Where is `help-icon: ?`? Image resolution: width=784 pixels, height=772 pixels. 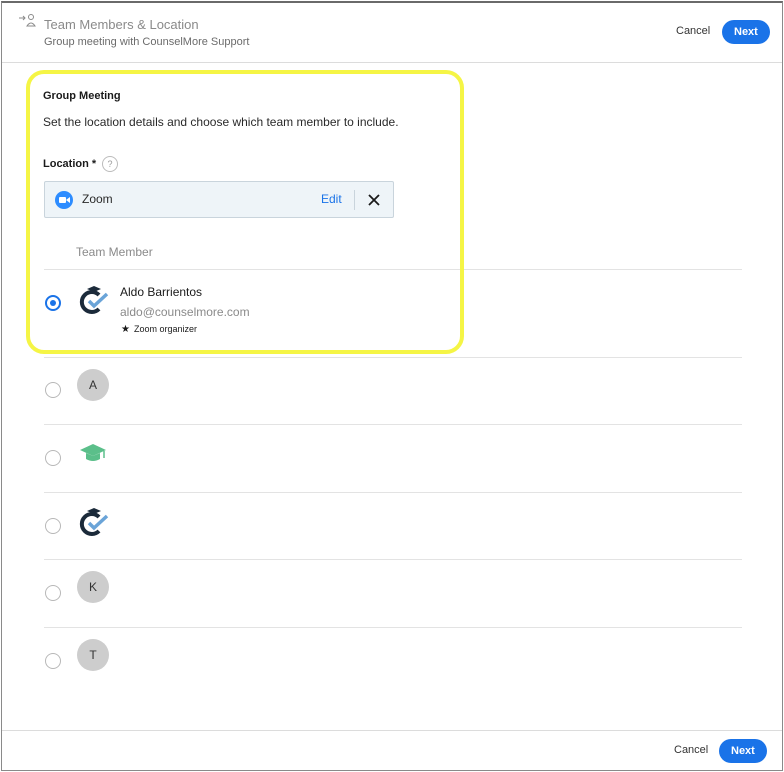
help-icon: ? is located at coordinates (110, 164).